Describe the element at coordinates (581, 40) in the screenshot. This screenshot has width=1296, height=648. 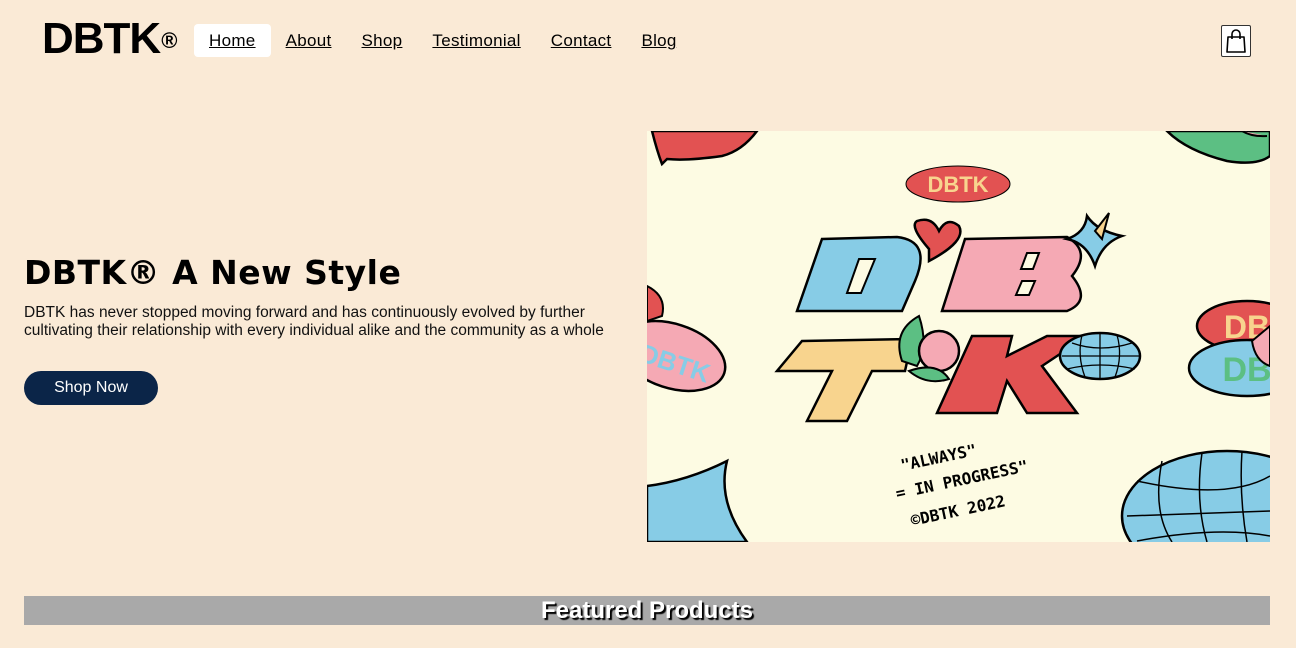
I see `nav-contact-link: Contact` at that location.